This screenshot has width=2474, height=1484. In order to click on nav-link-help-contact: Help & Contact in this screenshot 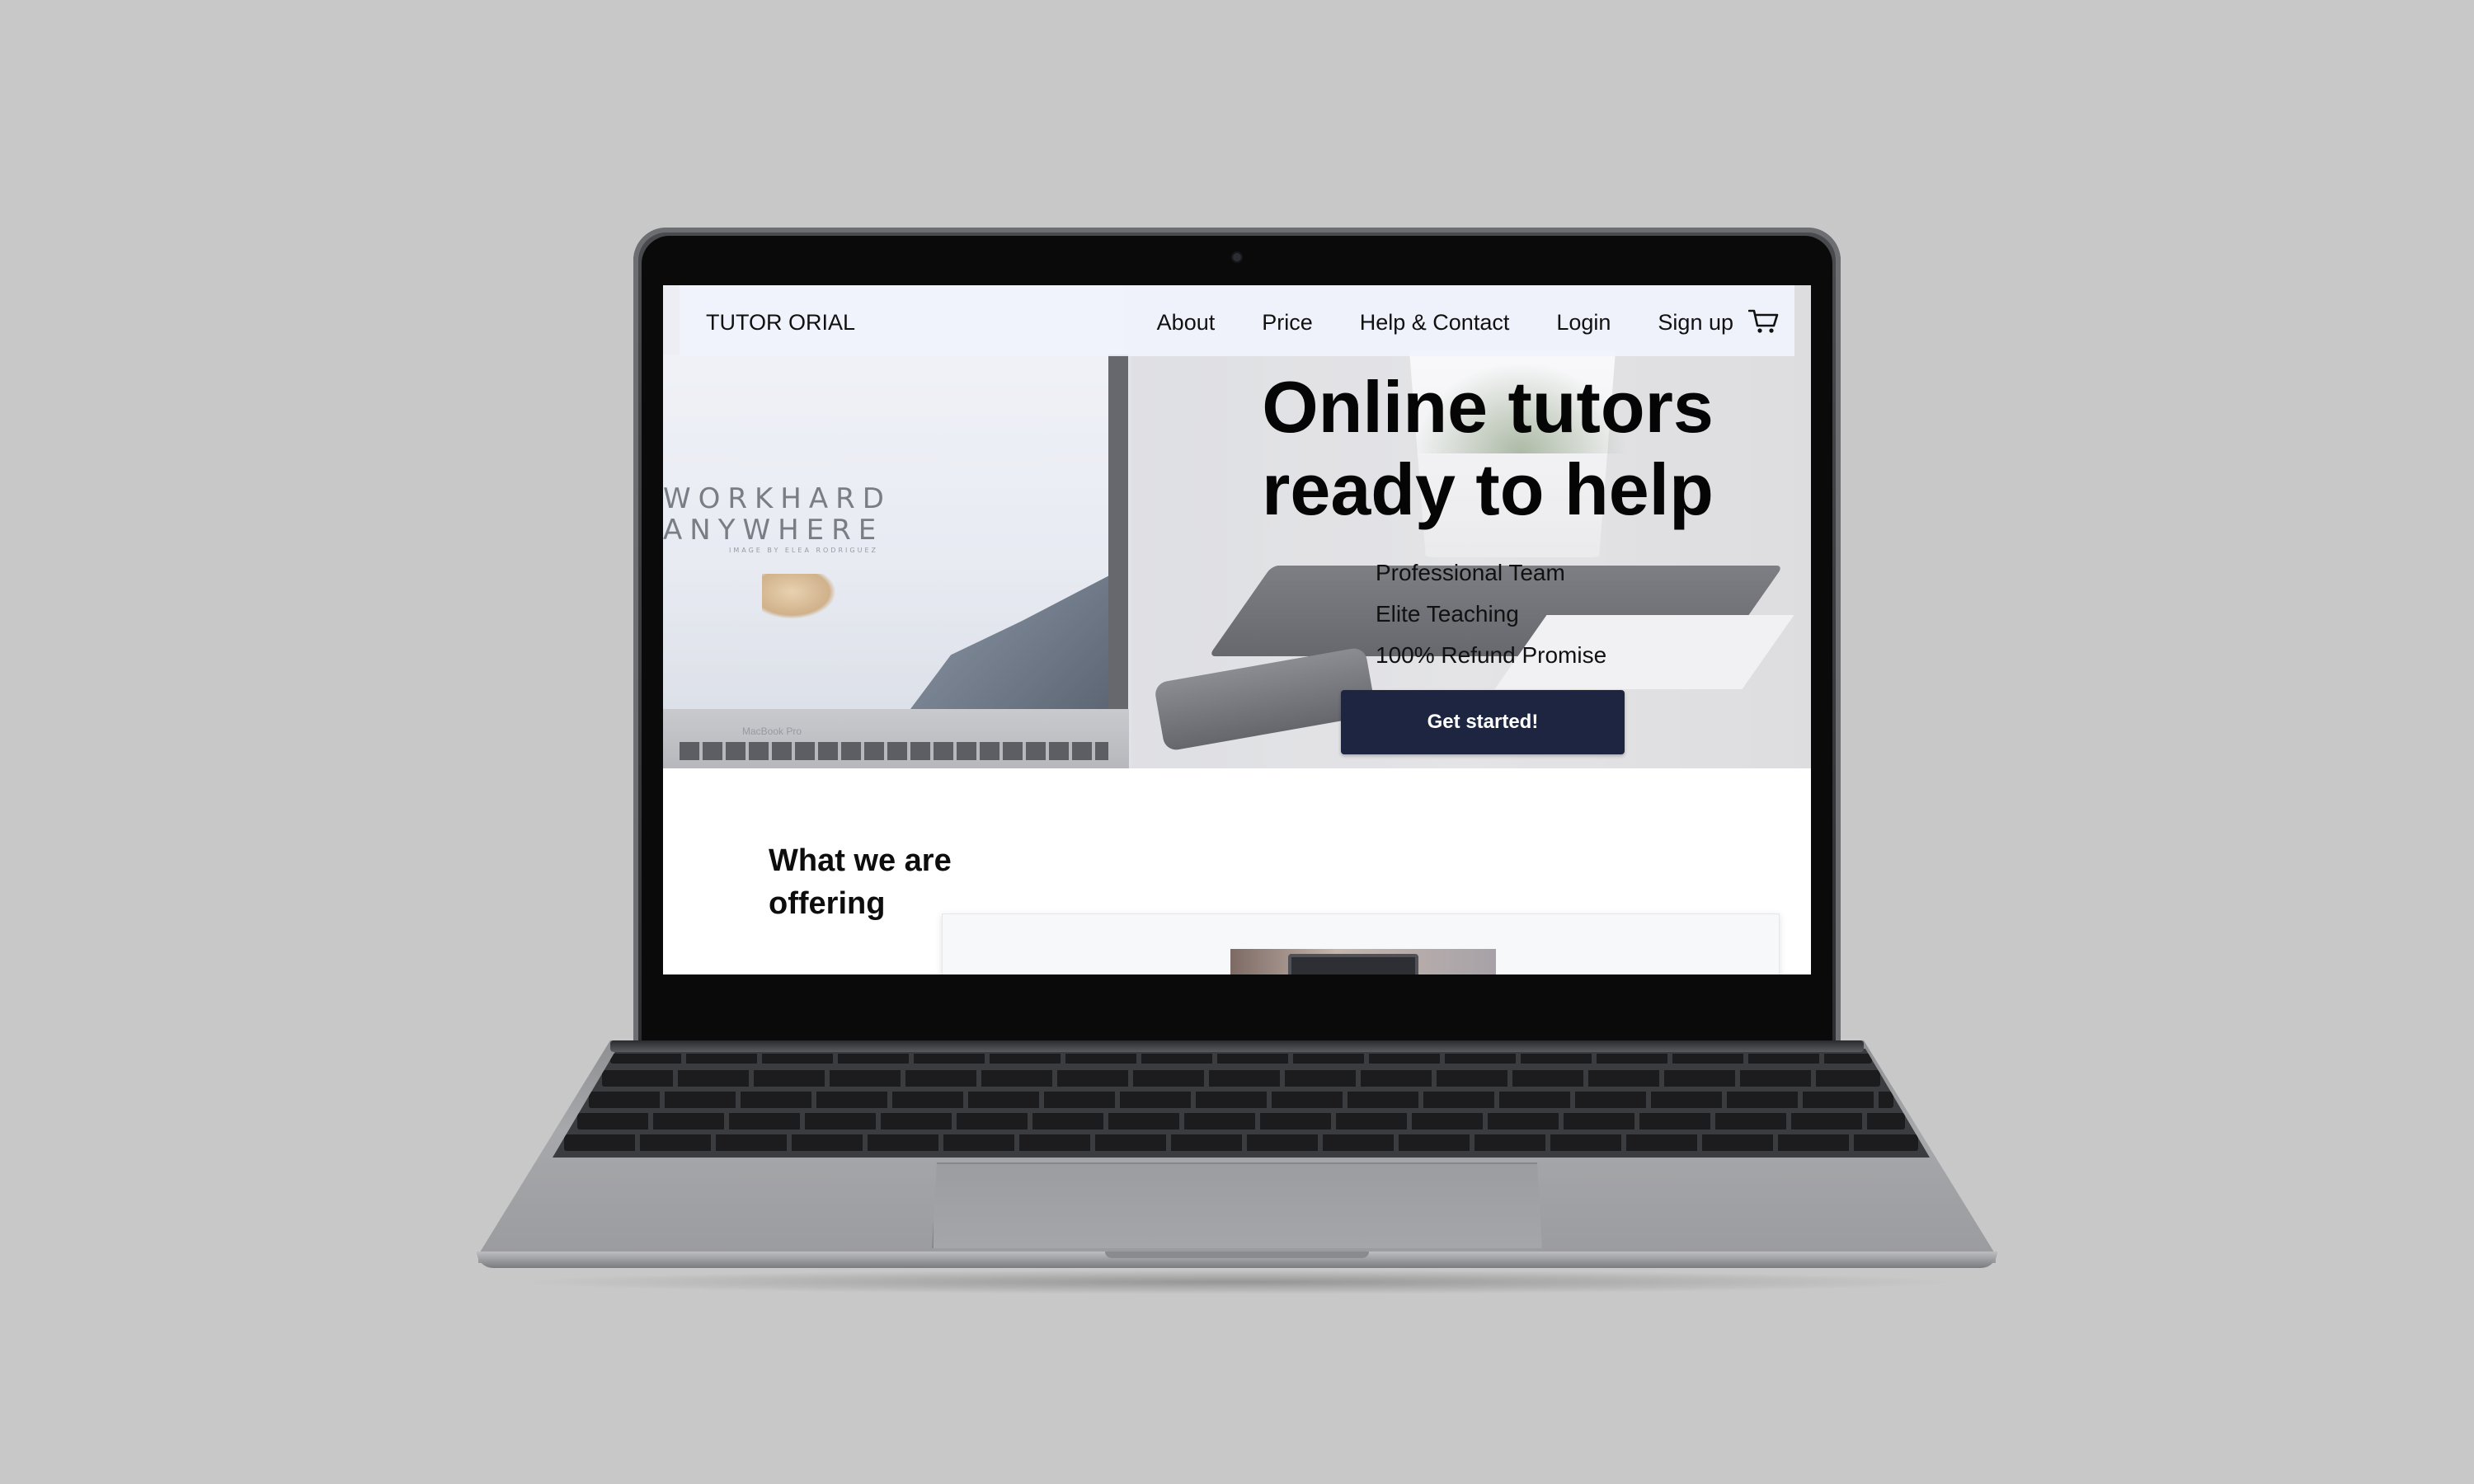, I will do `click(1435, 323)`.